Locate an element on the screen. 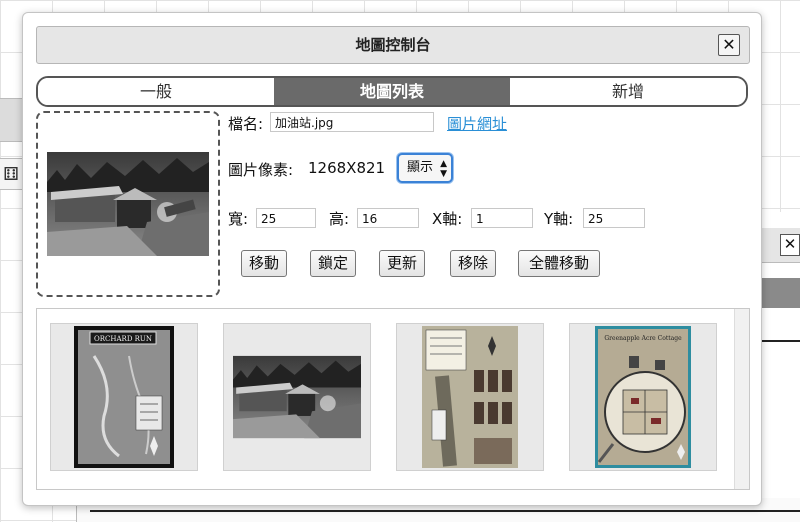 The height and width of the screenshot is (522, 800). cottage-caption: Greenapple Acre Cottage is located at coordinates (643, 338).